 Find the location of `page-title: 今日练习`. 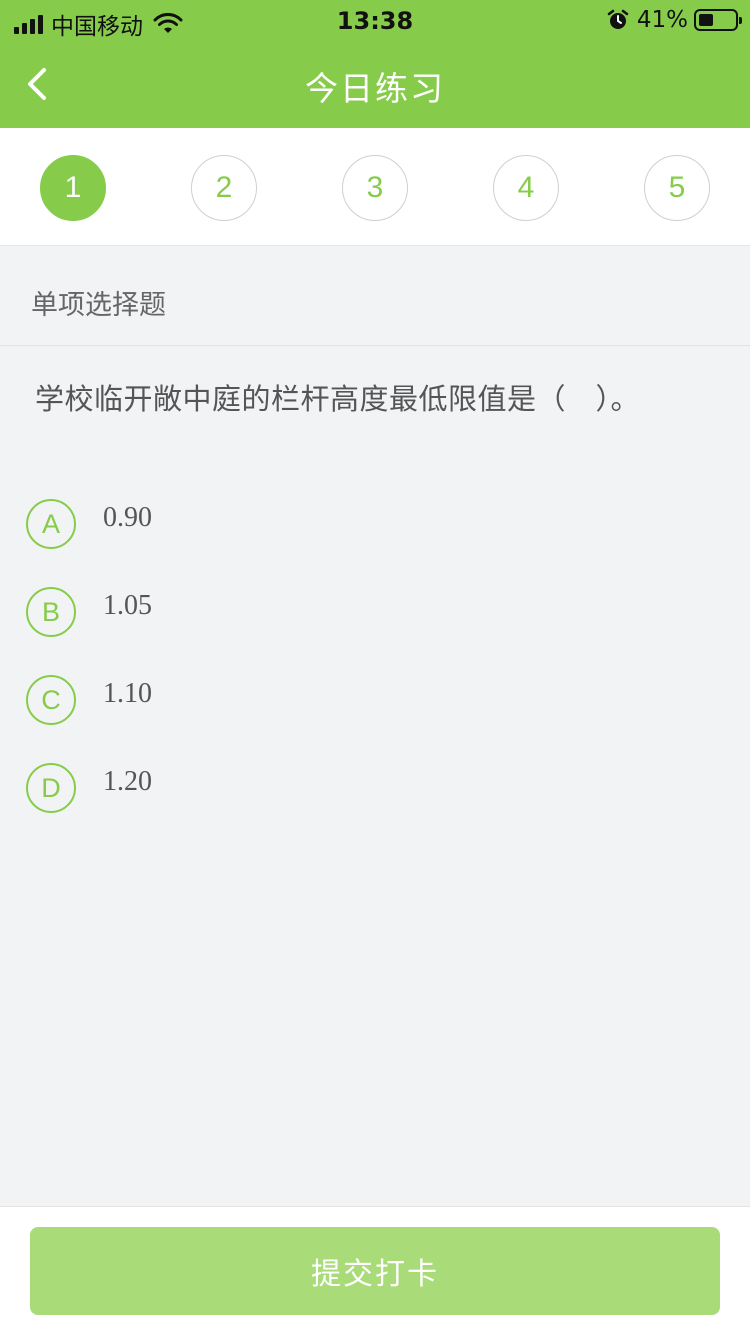

page-title: 今日练习 is located at coordinates (375, 88).